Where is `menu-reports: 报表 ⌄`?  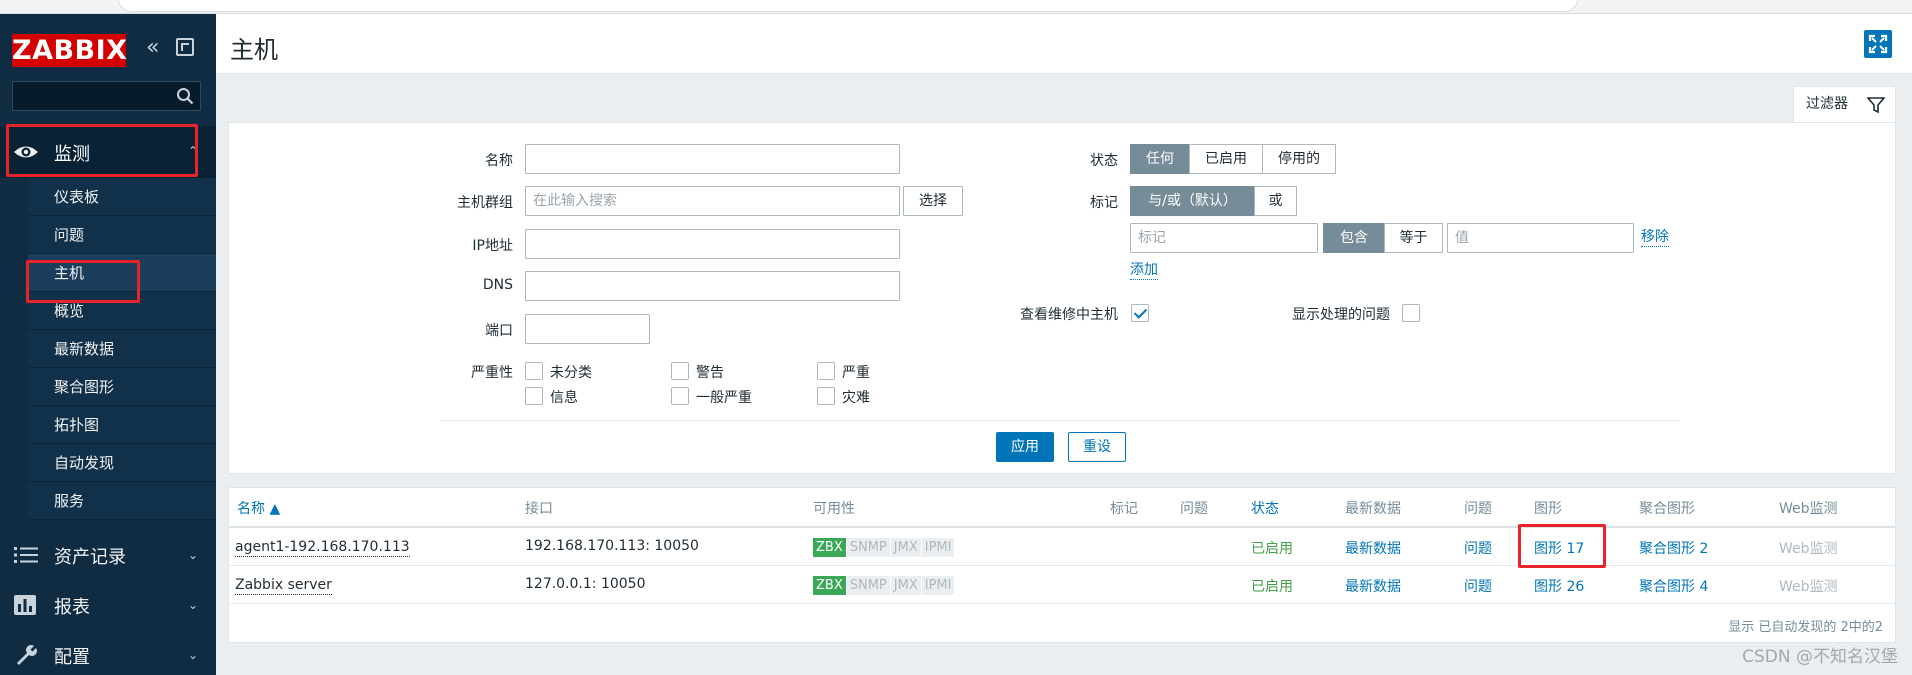 menu-reports: 报表 ⌄ is located at coordinates (108, 605).